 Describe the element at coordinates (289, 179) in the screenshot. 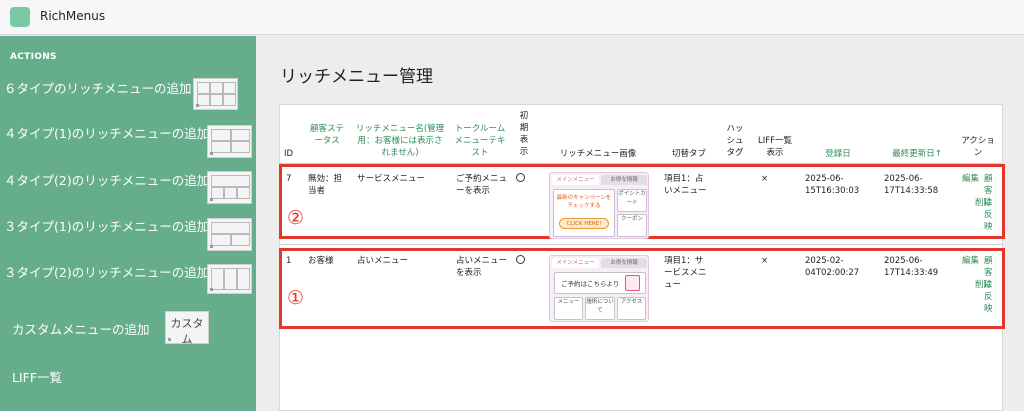

I see `cell-id: 7` at that location.